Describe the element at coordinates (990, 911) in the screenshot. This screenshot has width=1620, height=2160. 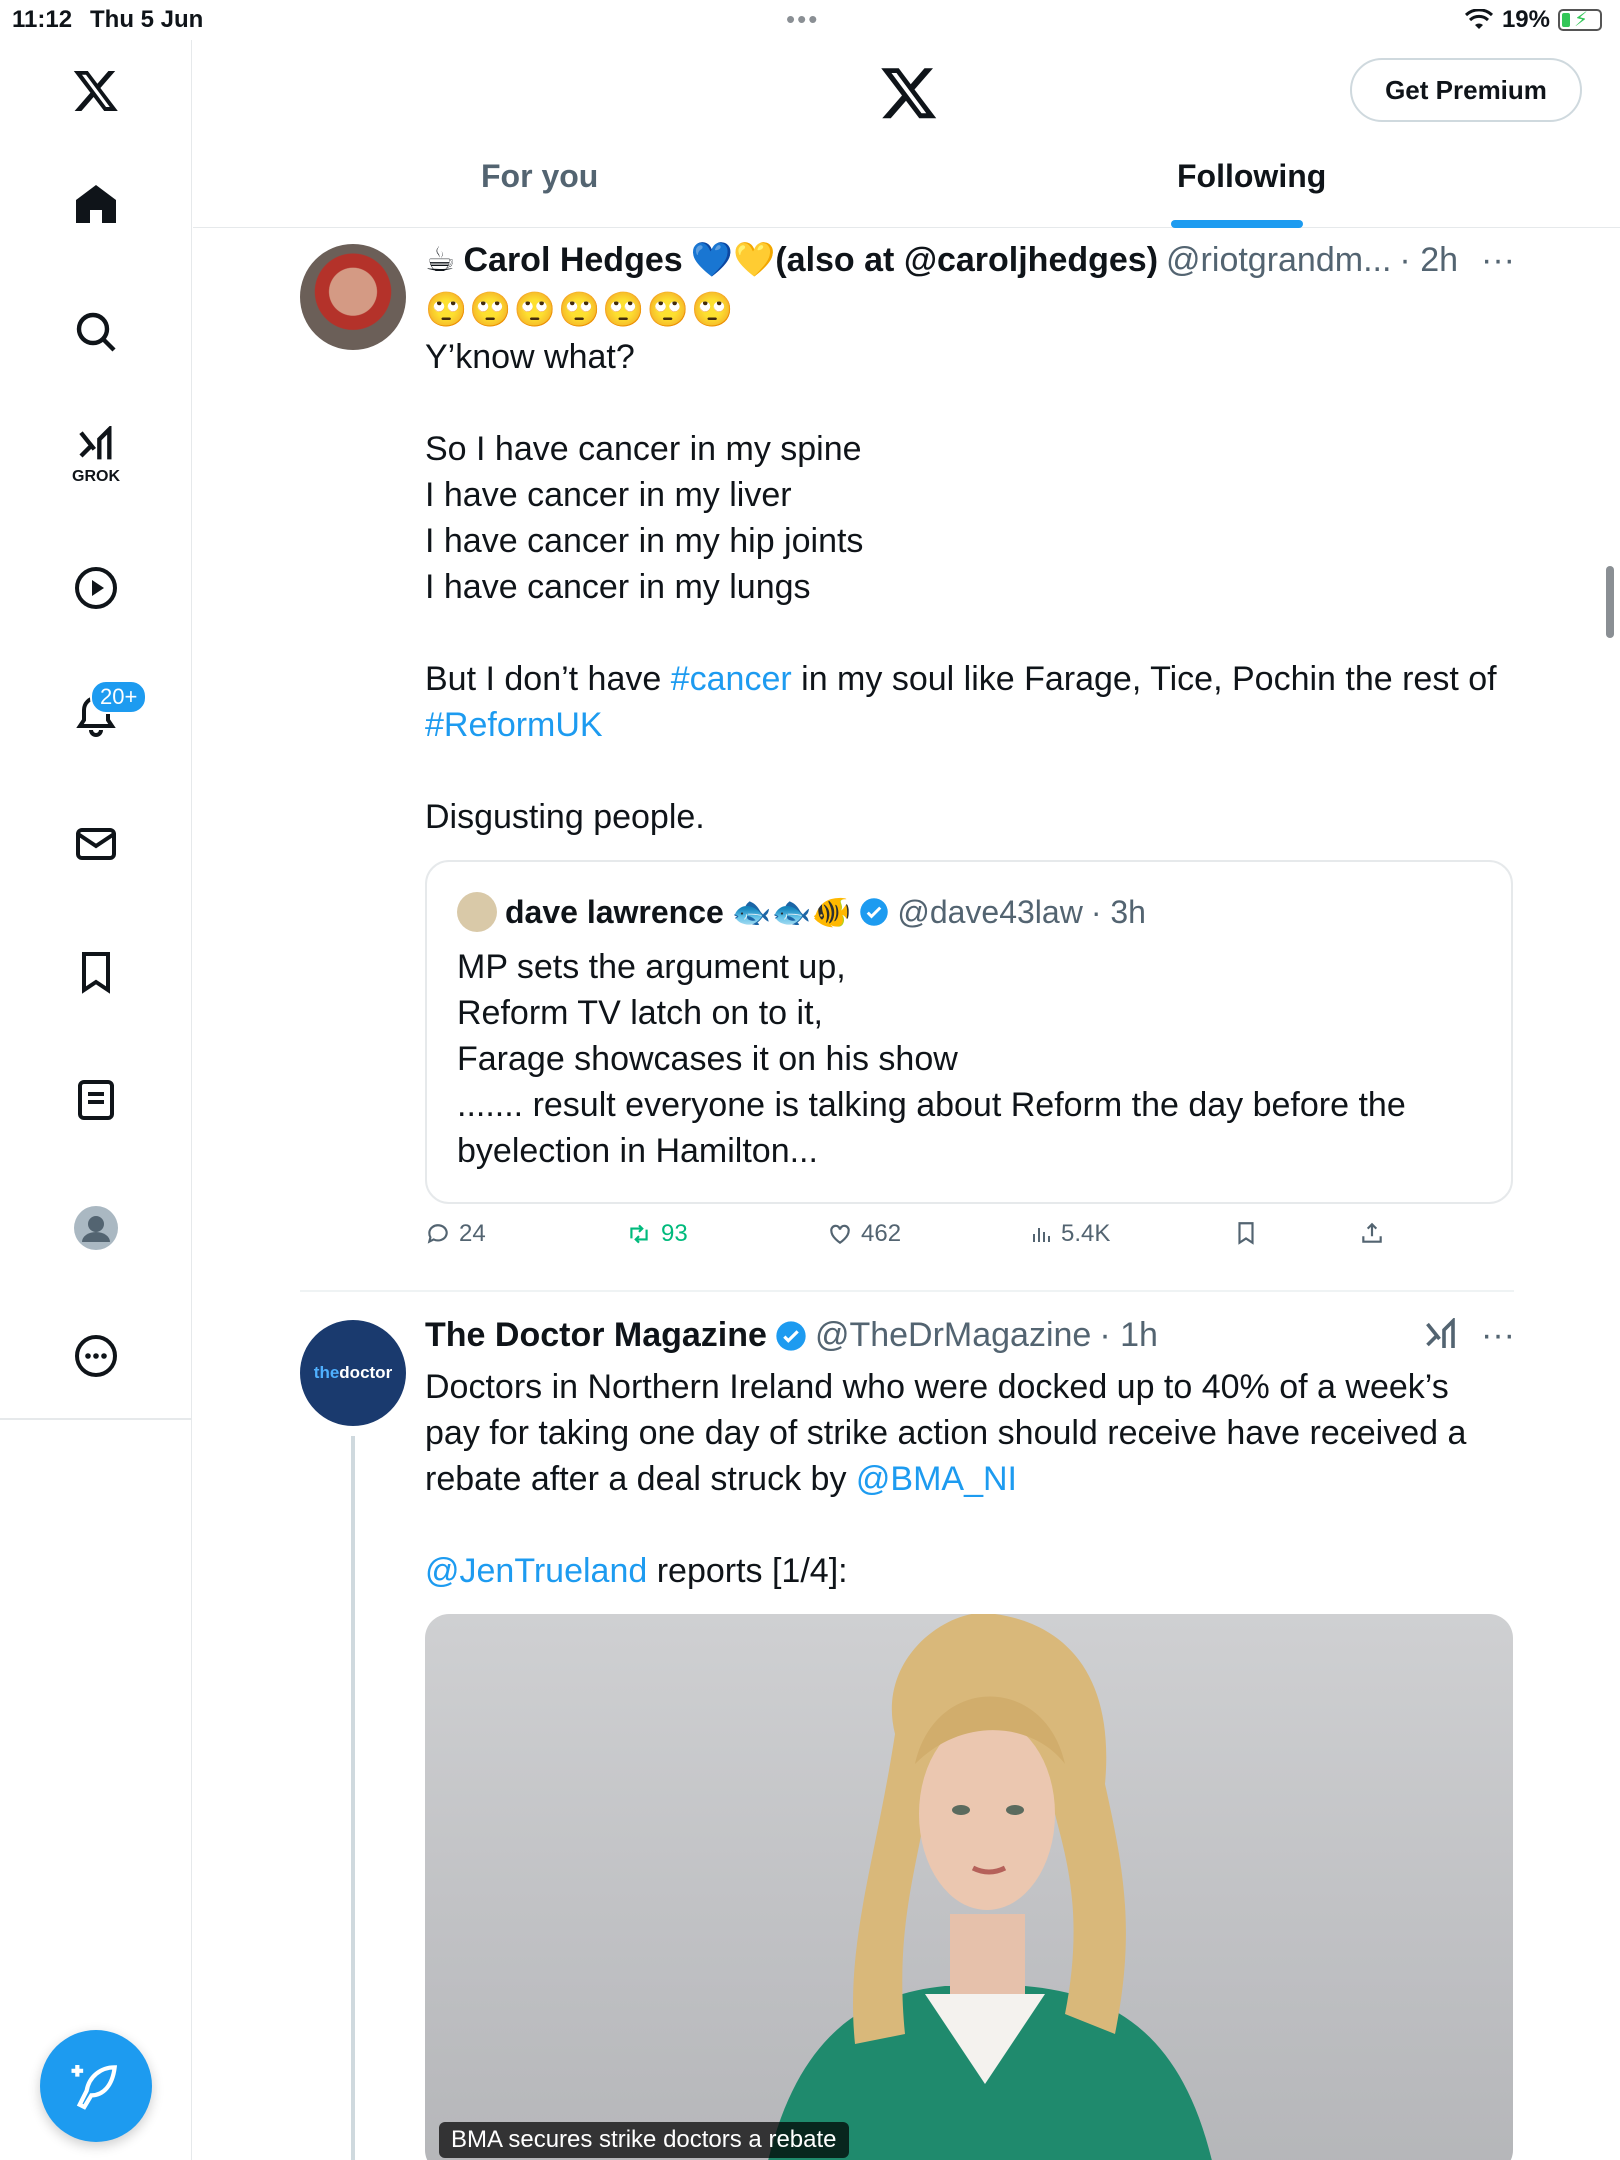
I see `author-handle: @dave43law` at that location.